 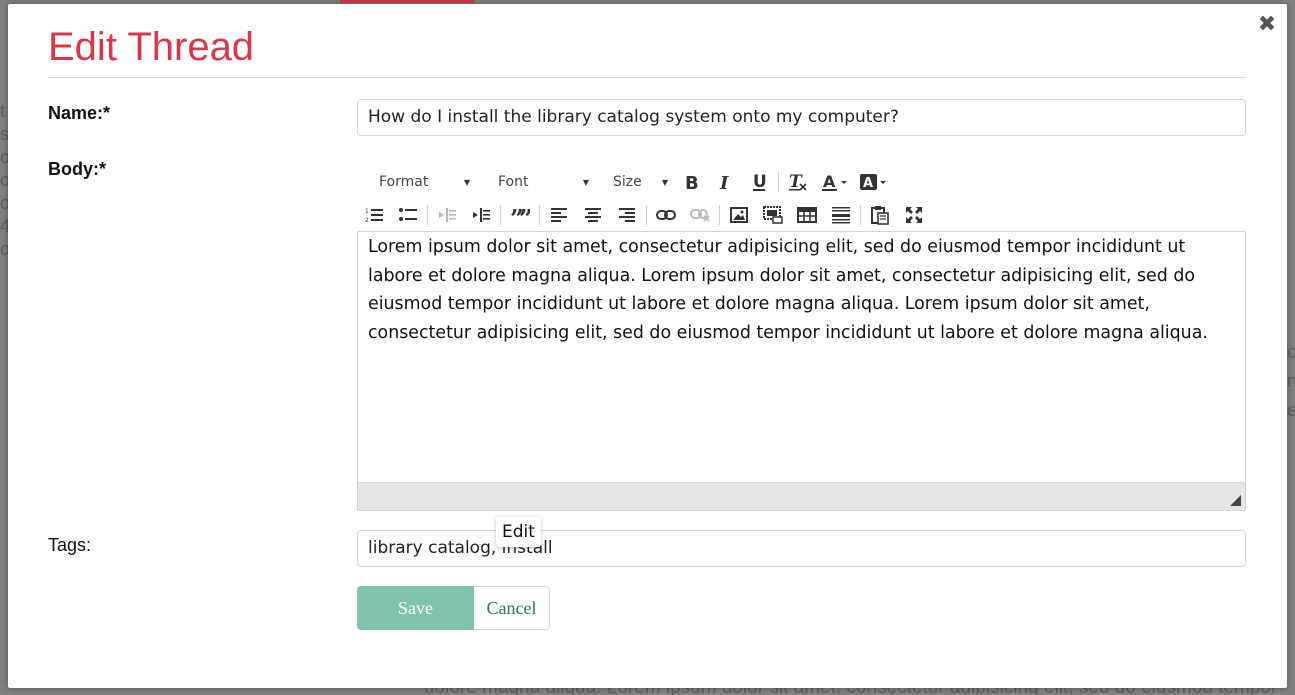 I want to click on svg-text: I, so click(x=724, y=182).